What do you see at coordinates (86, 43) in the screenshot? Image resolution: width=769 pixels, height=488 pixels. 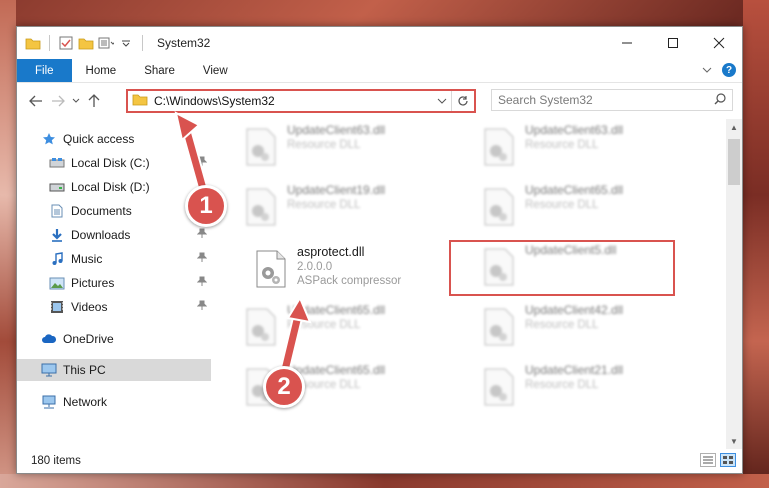 I see `new-folder-icon` at bounding box center [86, 43].